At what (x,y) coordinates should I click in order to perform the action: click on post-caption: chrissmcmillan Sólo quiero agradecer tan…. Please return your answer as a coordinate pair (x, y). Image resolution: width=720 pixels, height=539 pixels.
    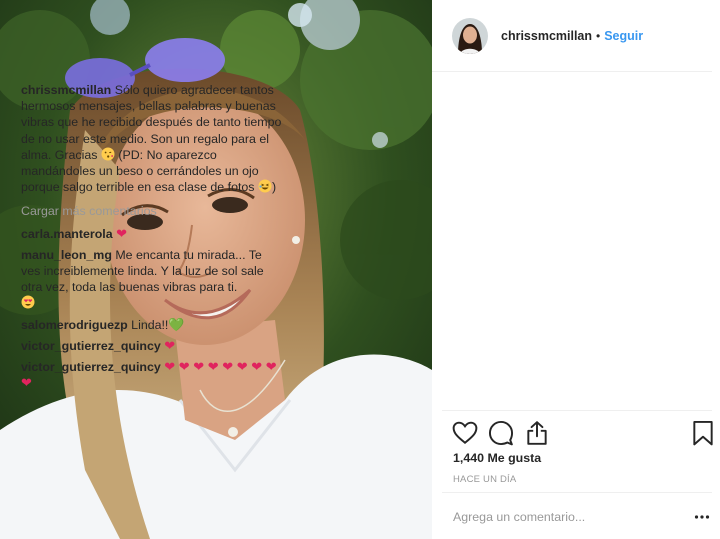
    Looking at the image, I should click on (152, 138).